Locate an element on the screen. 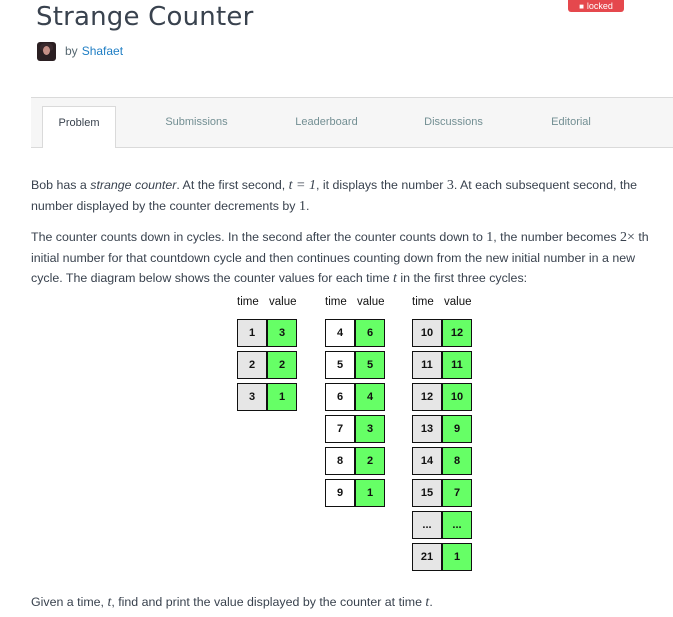 The width and height of the screenshot is (673, 617). value-cell: 8 is located at coordinates (457, 461).